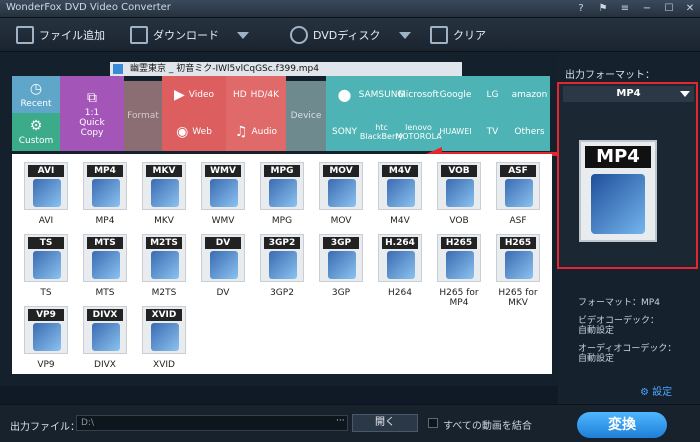 The image size is (700, 442). What do you see at coordinates (628, 94) in the screenshot?
I see `output-format-select: MP4` at bounding box center [628, 94].